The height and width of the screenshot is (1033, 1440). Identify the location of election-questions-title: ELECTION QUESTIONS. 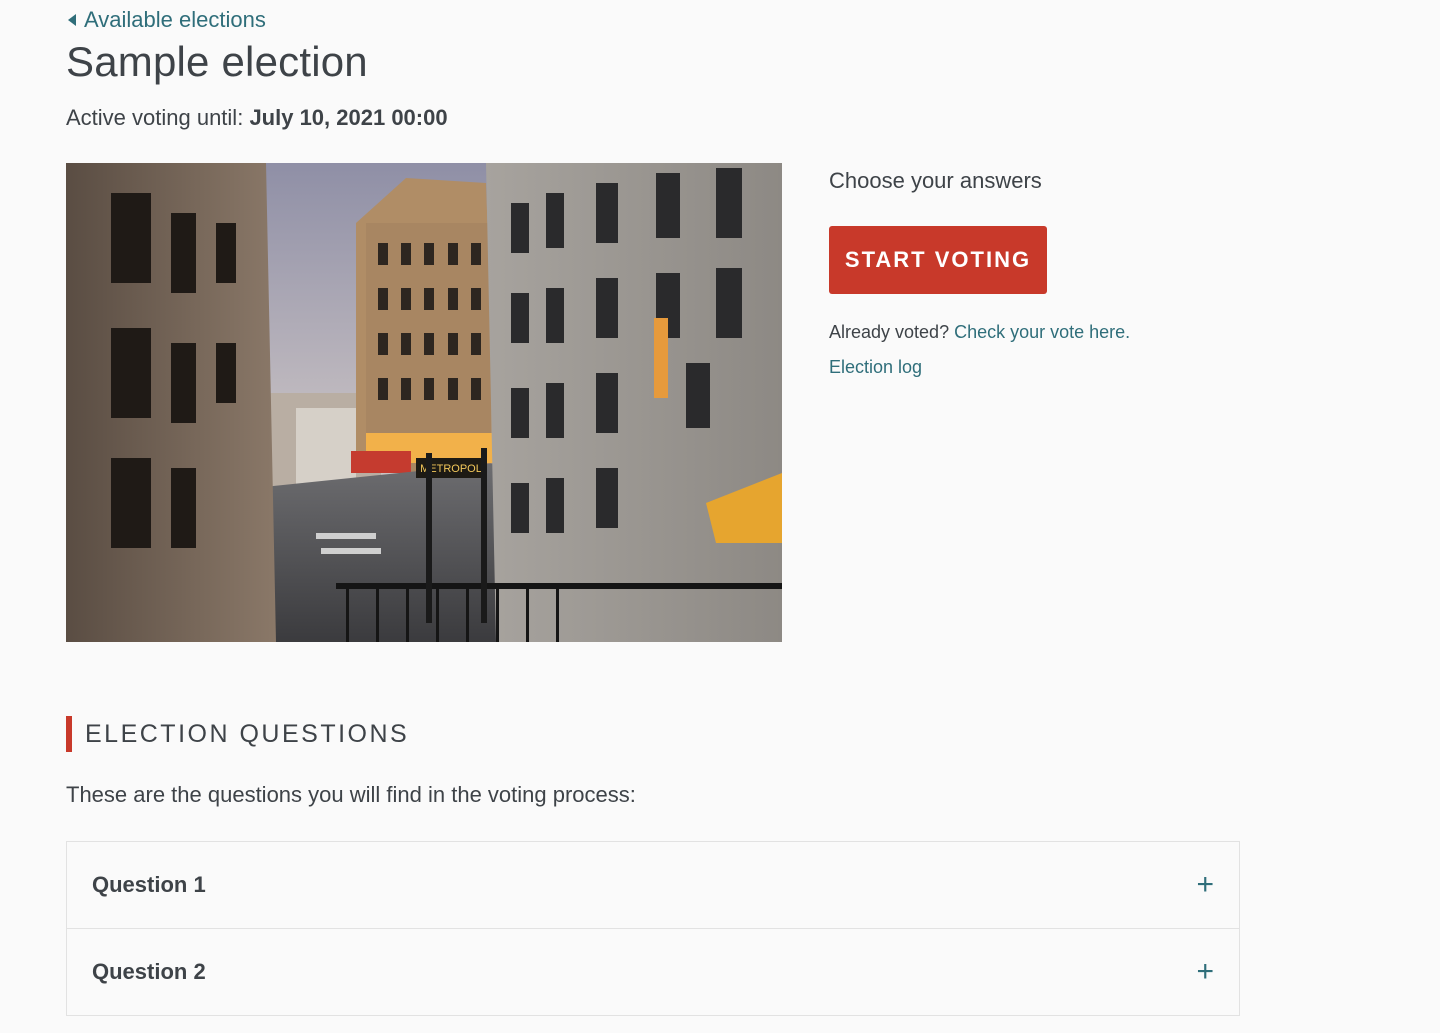
(247, 733).